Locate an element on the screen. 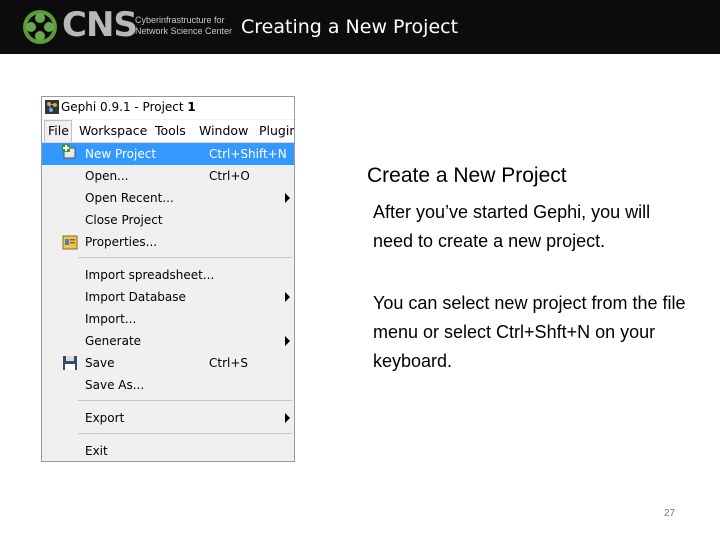 The width and height of the screenshot is (720, 540). menu-item-generate: Generate is located at coordinates (168, 341).